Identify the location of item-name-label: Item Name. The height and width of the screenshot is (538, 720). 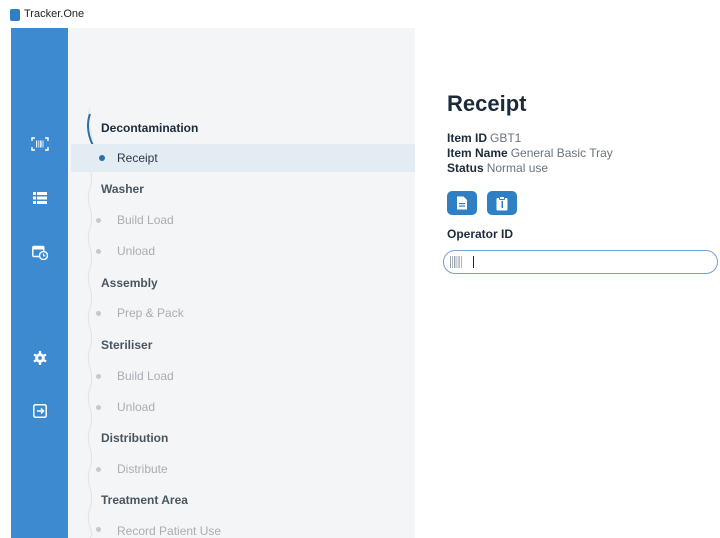
(477, 153).